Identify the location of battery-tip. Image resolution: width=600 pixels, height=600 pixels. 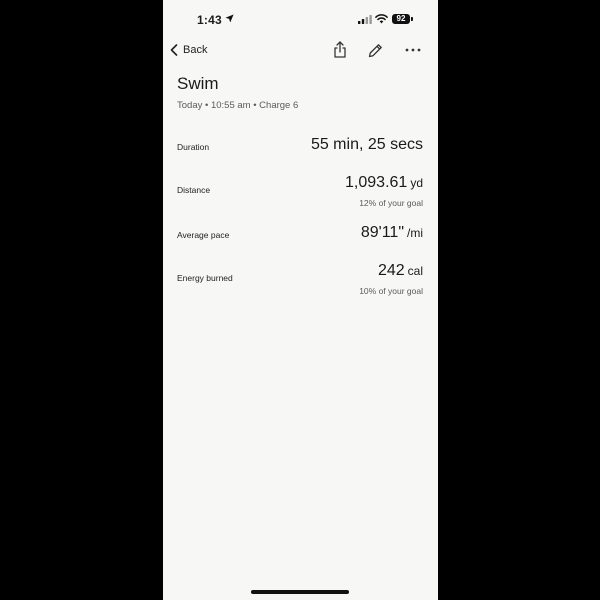
(412, 19).